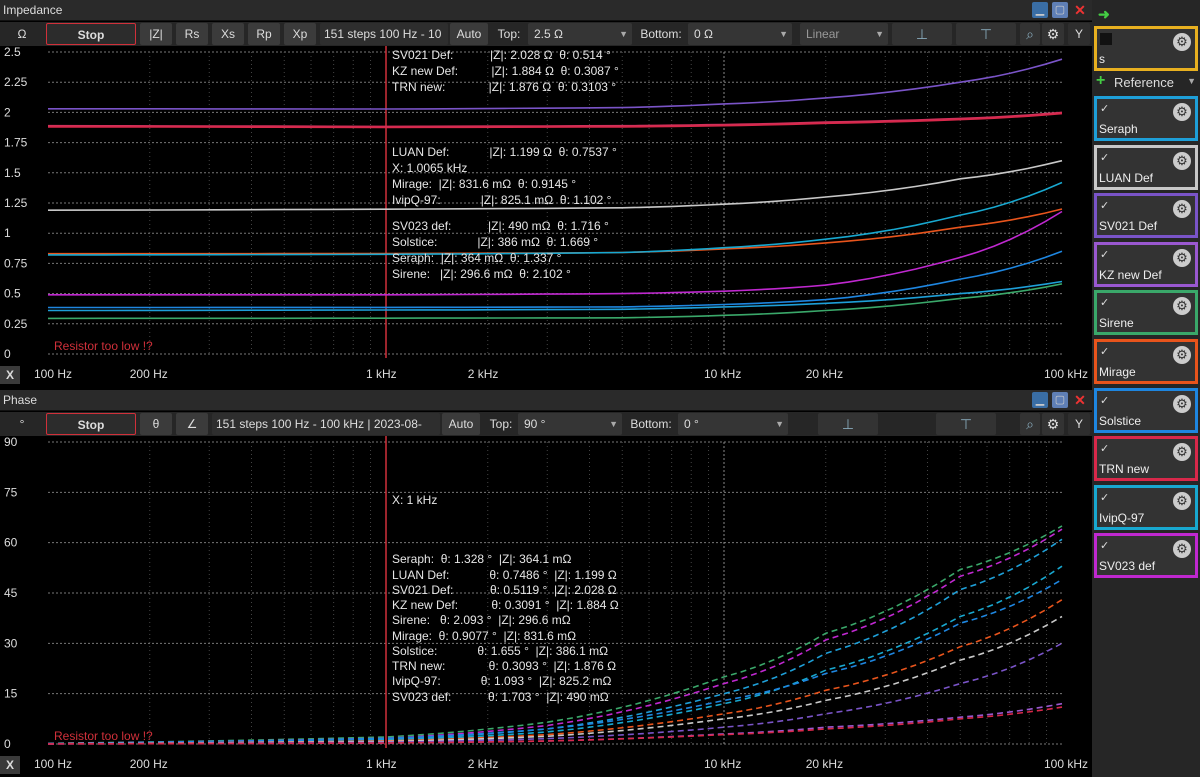 The width and height of the screenshot is (1200, 777). Describe the element at coordinates (481, 274) in the screenshot. I see `cursor-readout-line: Sirene: |Z|: 296.6 mΩ θ: 2.102 °` at that location.